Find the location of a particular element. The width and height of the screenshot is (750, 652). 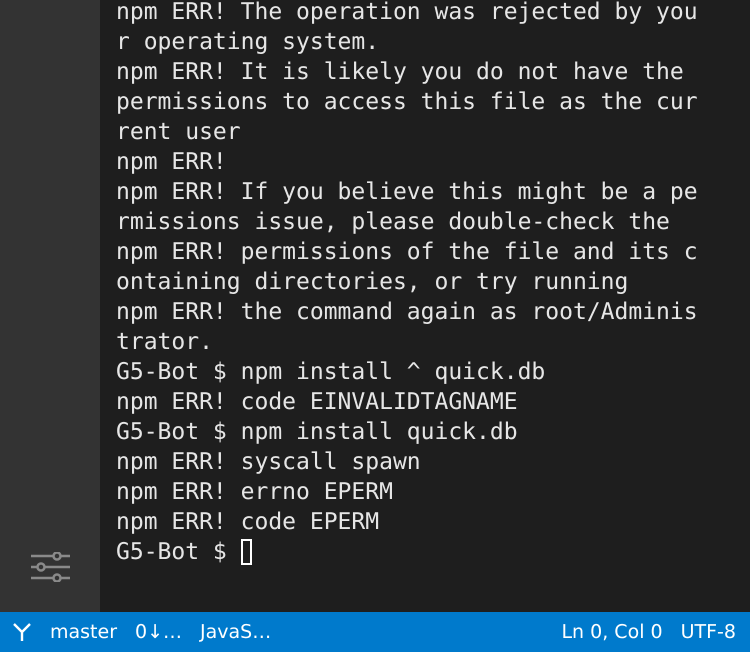

terminal-line: npm ERR! is located at coordinates (171, 162).